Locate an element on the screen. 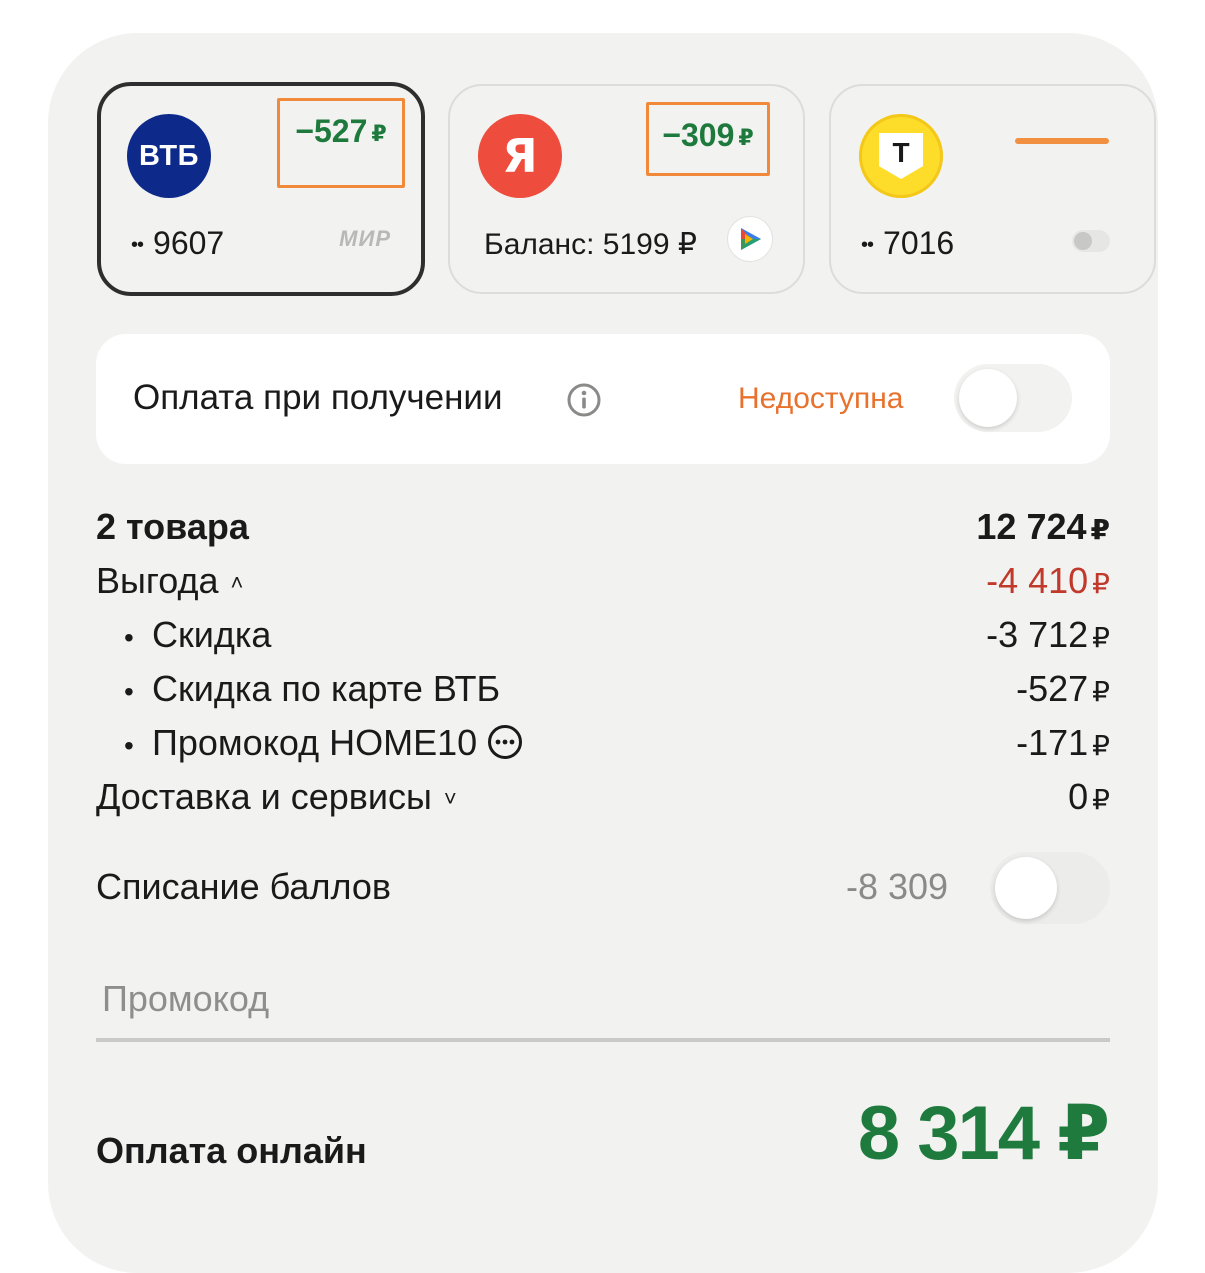  card-discount-value: -527 ₽ is located at coordinates (1063, 688).